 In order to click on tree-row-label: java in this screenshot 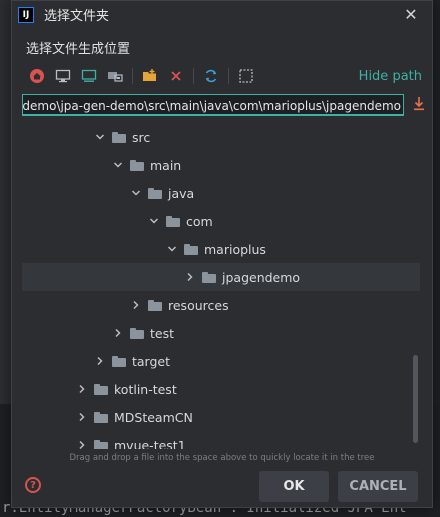, I will do `click(181, 193)`.